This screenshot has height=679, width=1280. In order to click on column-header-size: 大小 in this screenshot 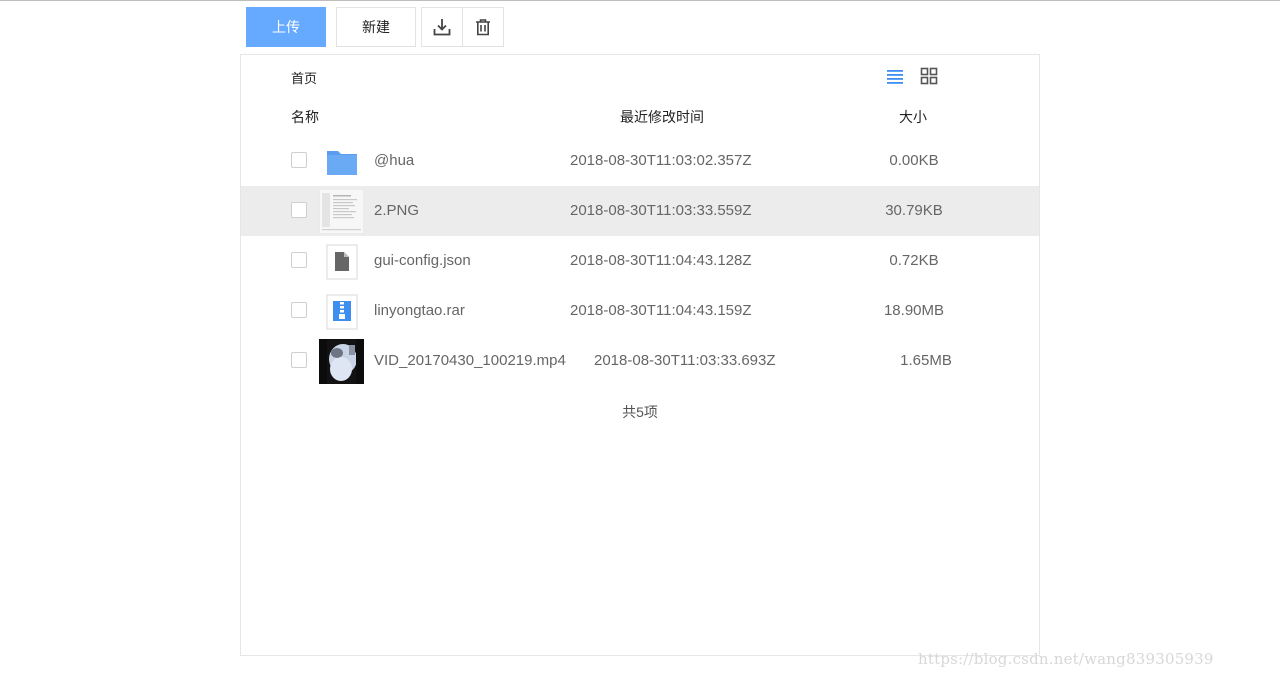, I will do `click(913, 117)`.